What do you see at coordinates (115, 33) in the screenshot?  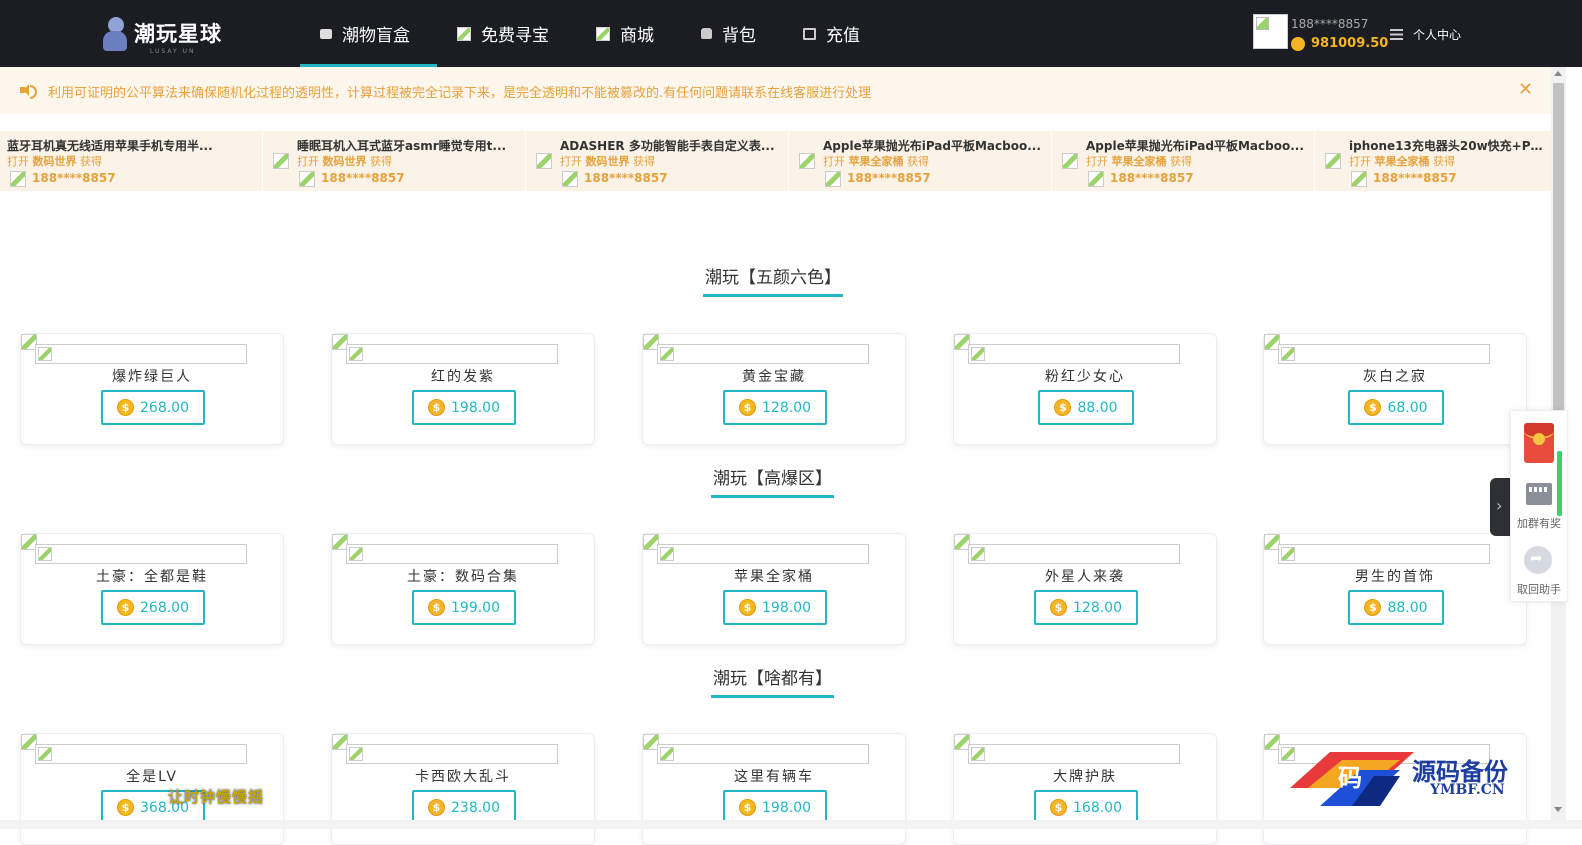 I see `astronaut-logo-icon` at bounding box center [115, 33].